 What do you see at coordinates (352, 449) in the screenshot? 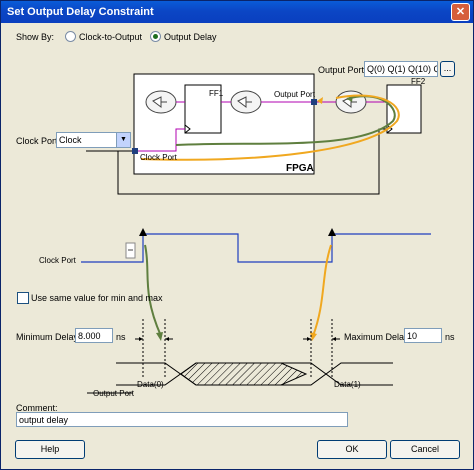
I see `ok-button: OK` at bounding box center [352, 449].